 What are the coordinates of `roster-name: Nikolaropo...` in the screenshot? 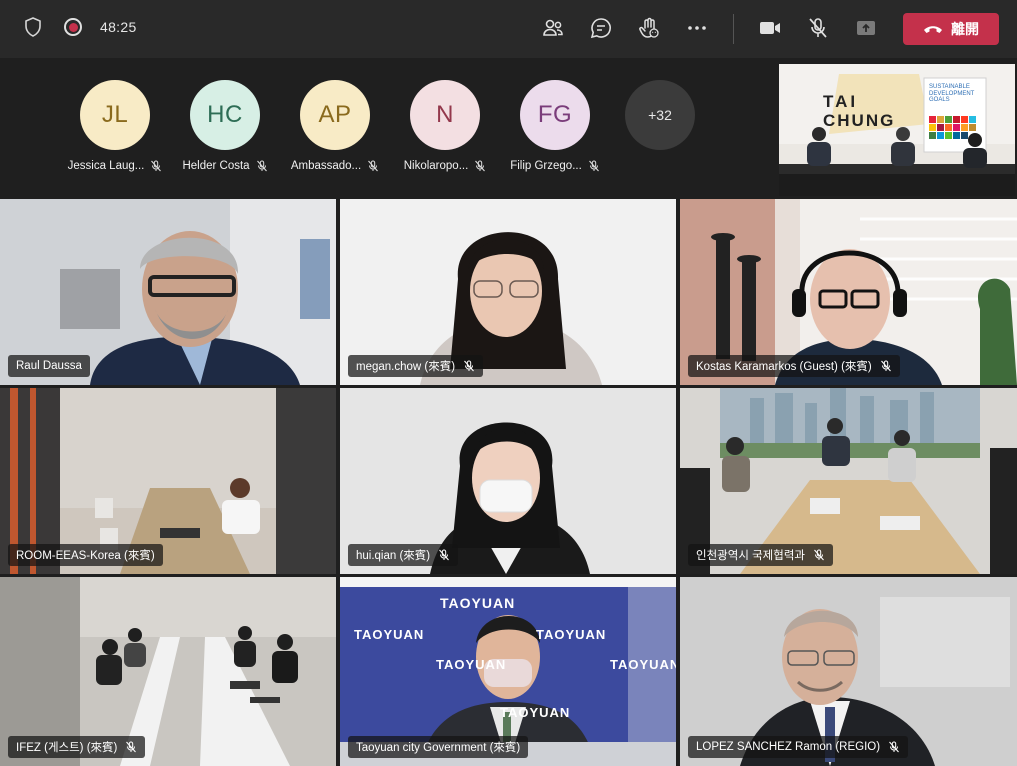 It's located at (436, 166).